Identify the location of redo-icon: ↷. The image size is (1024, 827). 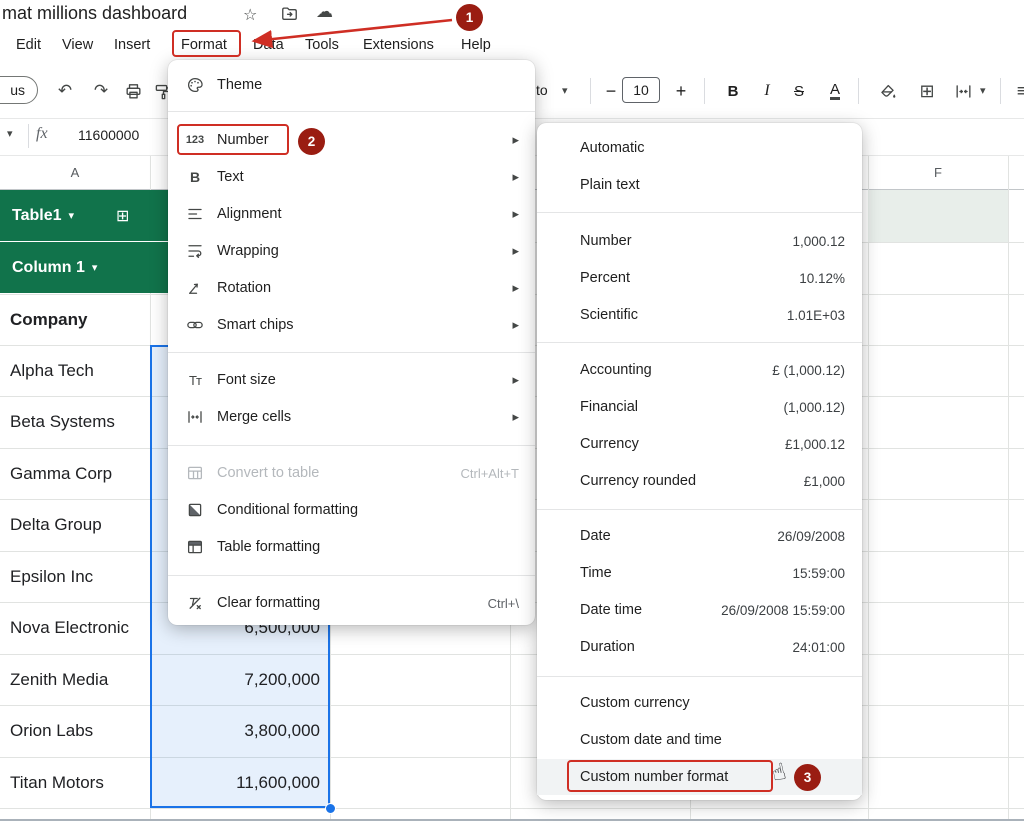
(101, 91).